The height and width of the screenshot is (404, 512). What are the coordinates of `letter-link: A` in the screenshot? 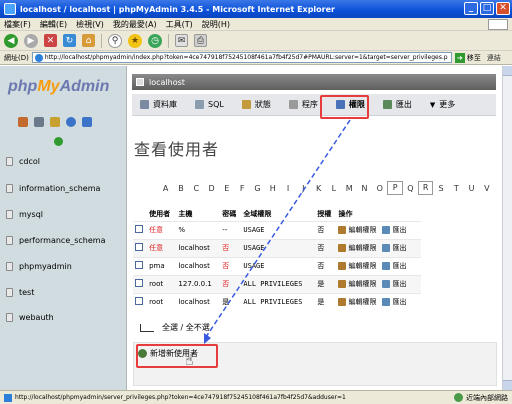 It's located at (165, 188).